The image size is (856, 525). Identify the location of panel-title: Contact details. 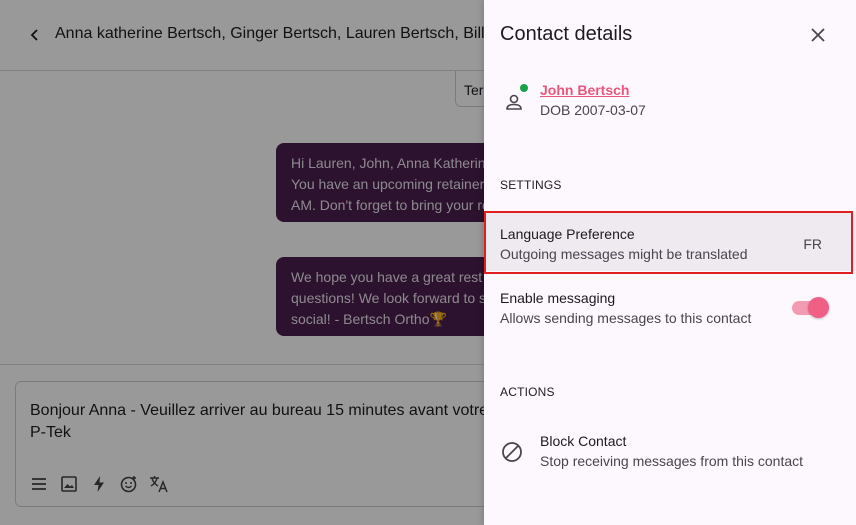
(566, 34).